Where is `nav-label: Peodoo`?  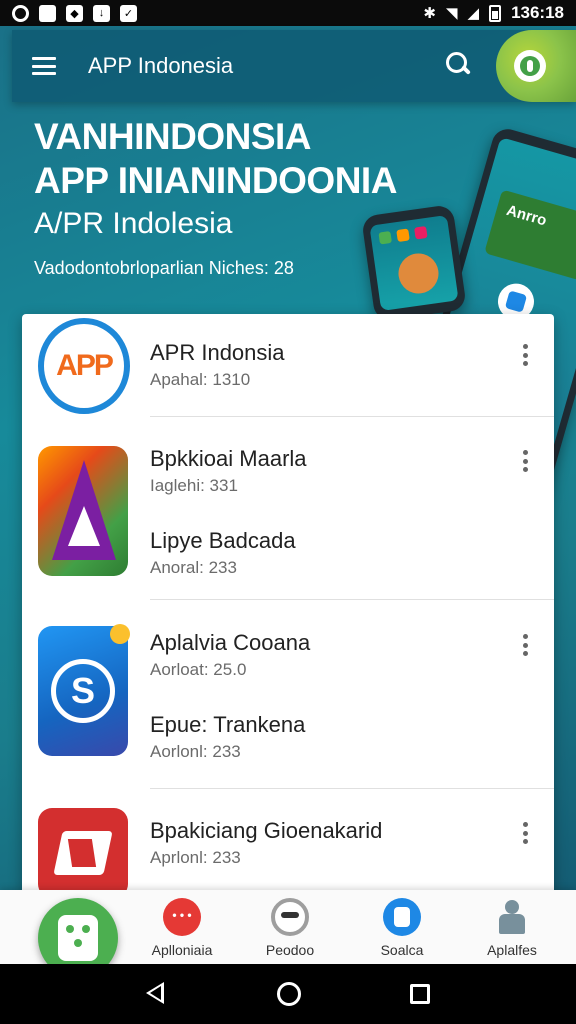
nav-label: Peodoo is located at coordinates (290, 950).